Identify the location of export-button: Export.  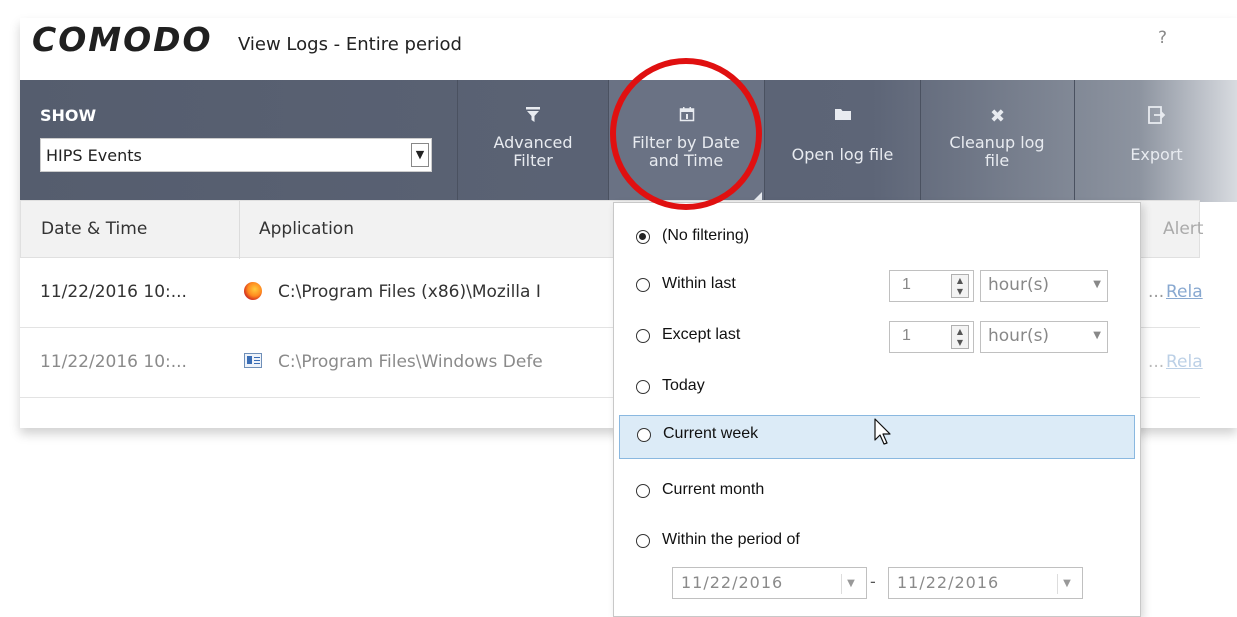
(1155, 141).